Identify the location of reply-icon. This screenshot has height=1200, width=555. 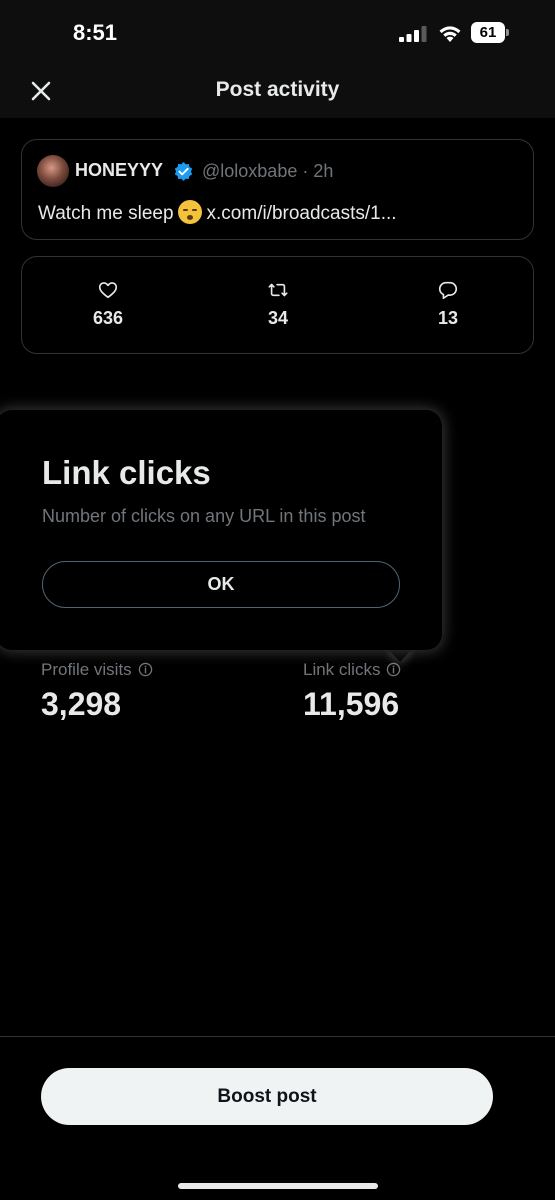
(448, 290).